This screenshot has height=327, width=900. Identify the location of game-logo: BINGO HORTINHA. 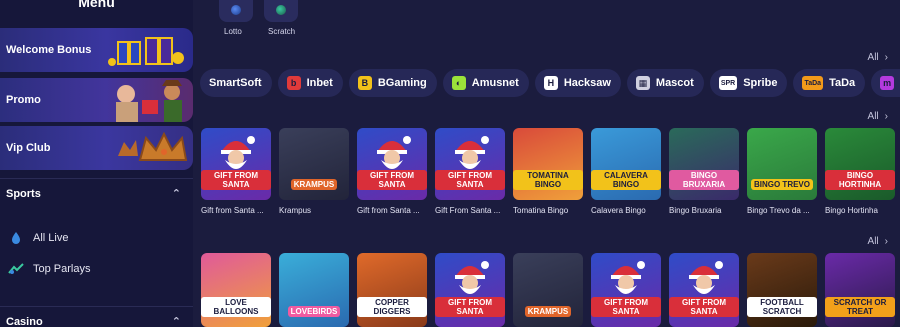
(860, 180).